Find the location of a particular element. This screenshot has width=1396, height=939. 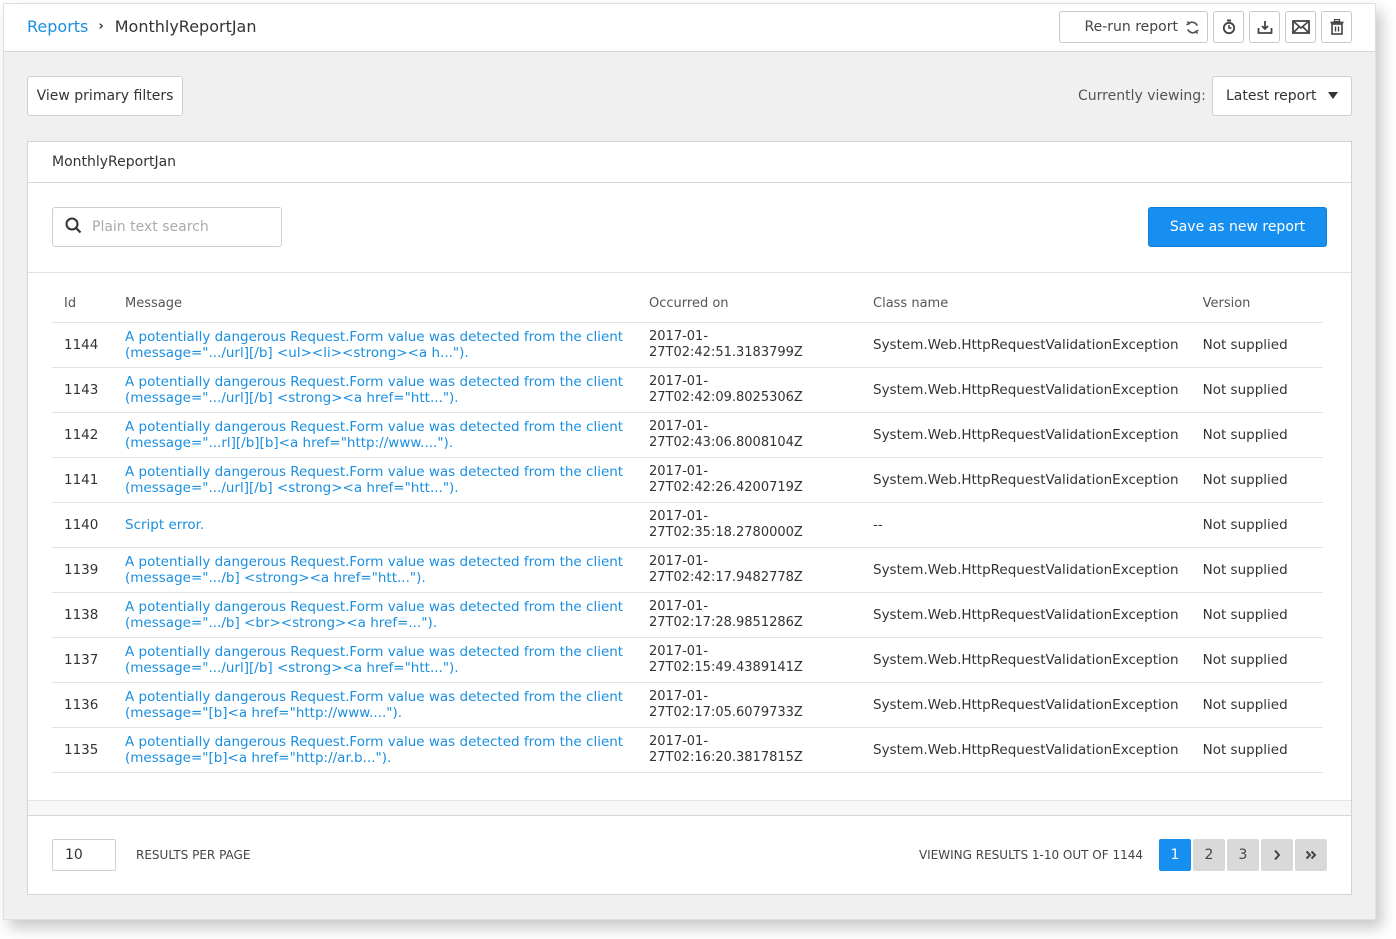

date-line-2: 27T02:42:51.3183799Z is located at coordinates (726, 352).